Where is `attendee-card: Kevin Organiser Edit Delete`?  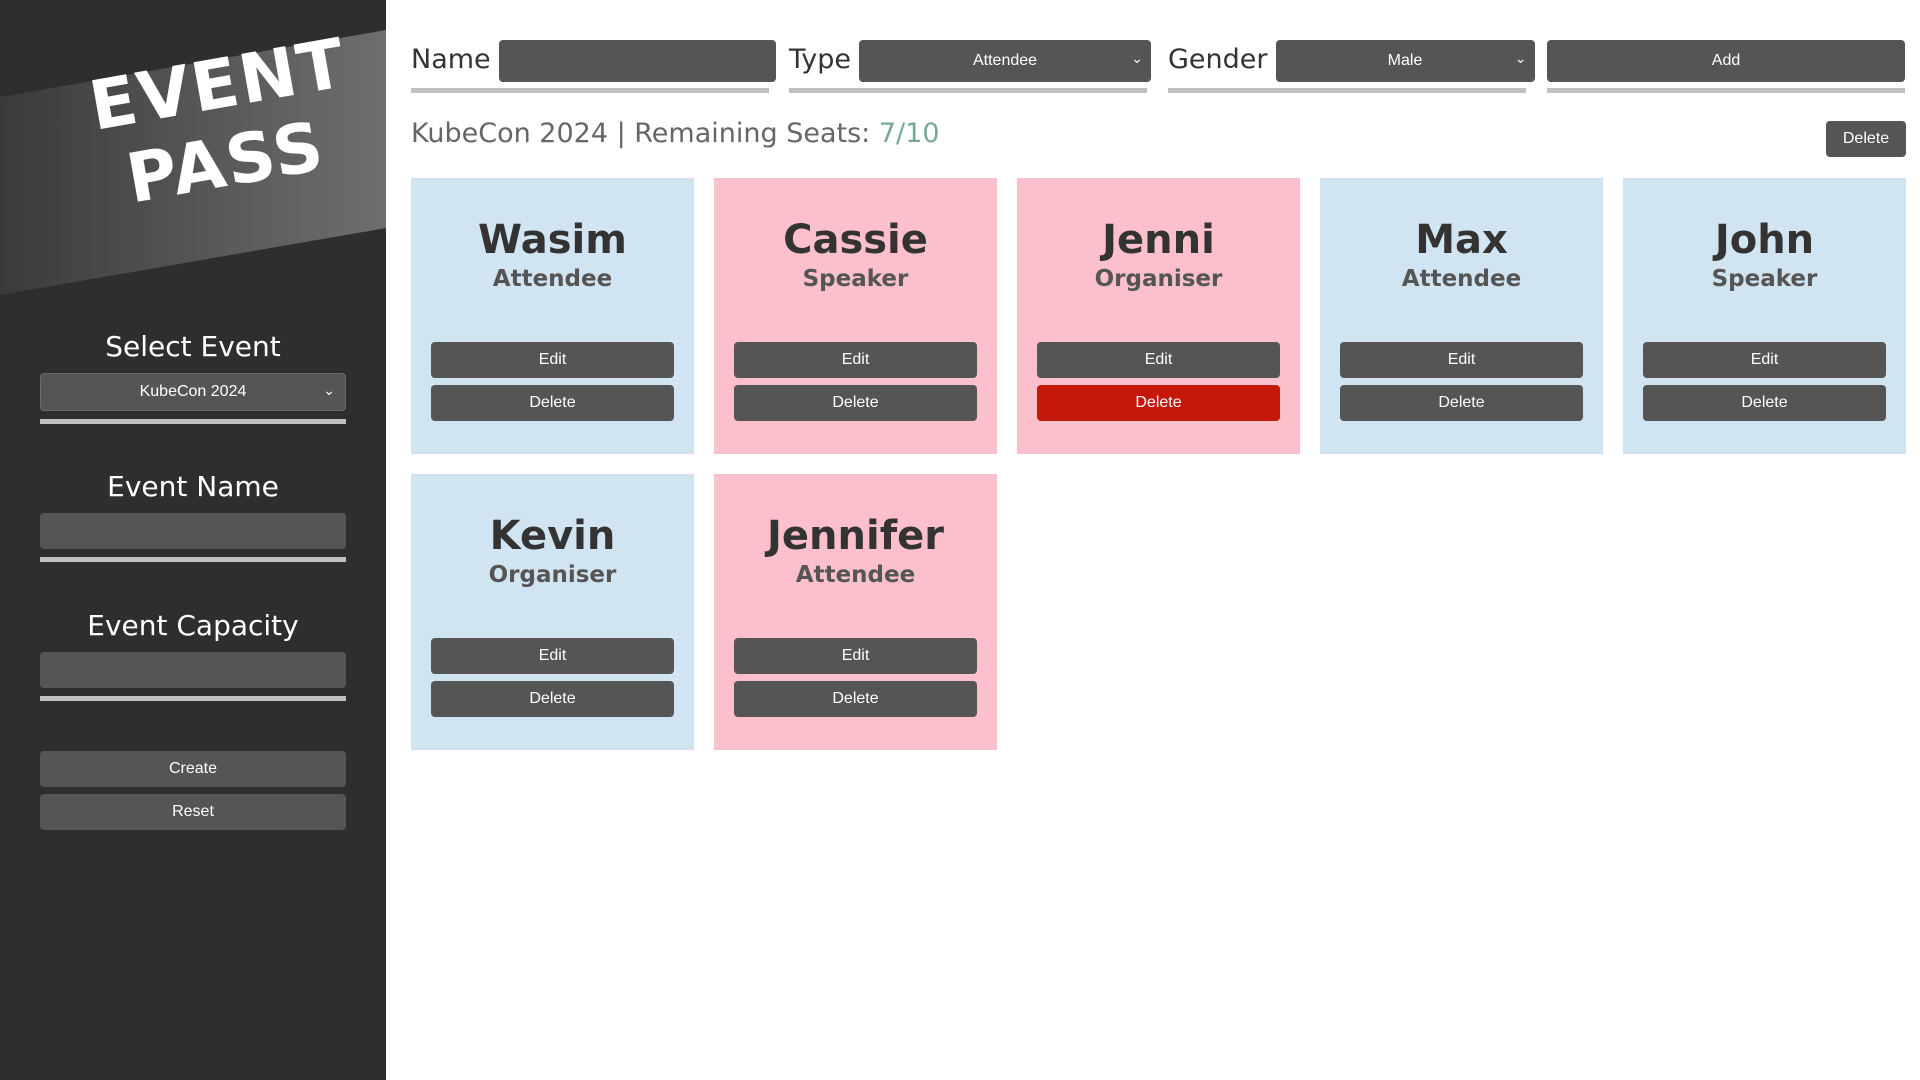
attendee-card: Kevin Organiser Edit Delete is located at coordinates (552, 612).